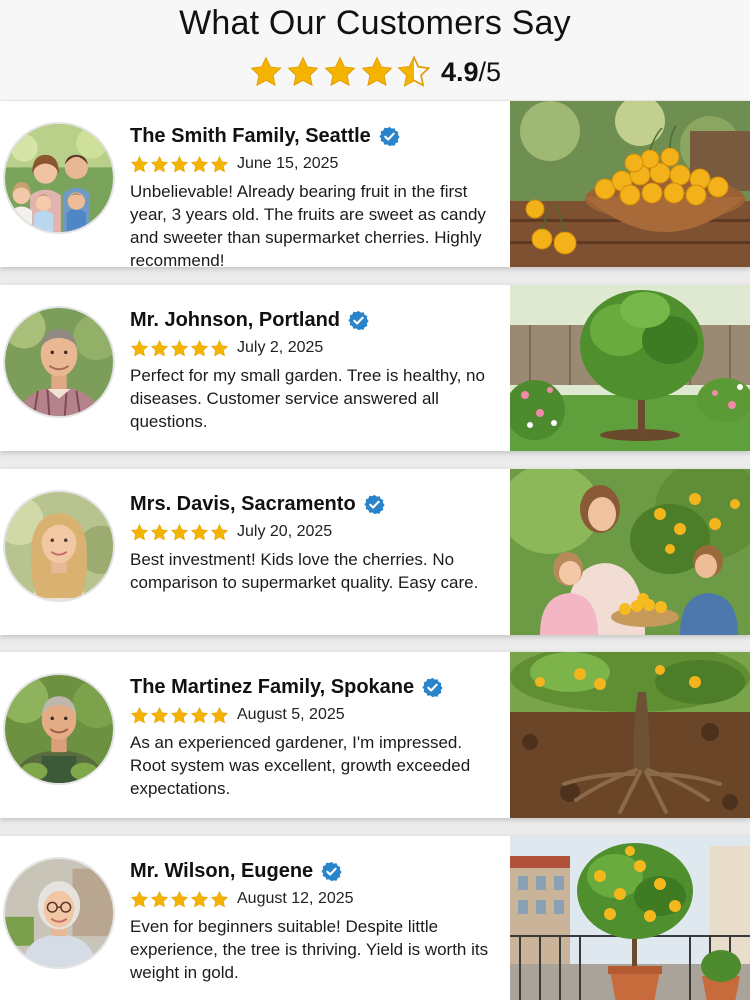 Image resolution: width=750 pixels, height=1000 pixels. Describe the element at coordinates (272, 686) in the screenshot. I see `reviewer-name: The Martinez Family, Spokane` at that location.